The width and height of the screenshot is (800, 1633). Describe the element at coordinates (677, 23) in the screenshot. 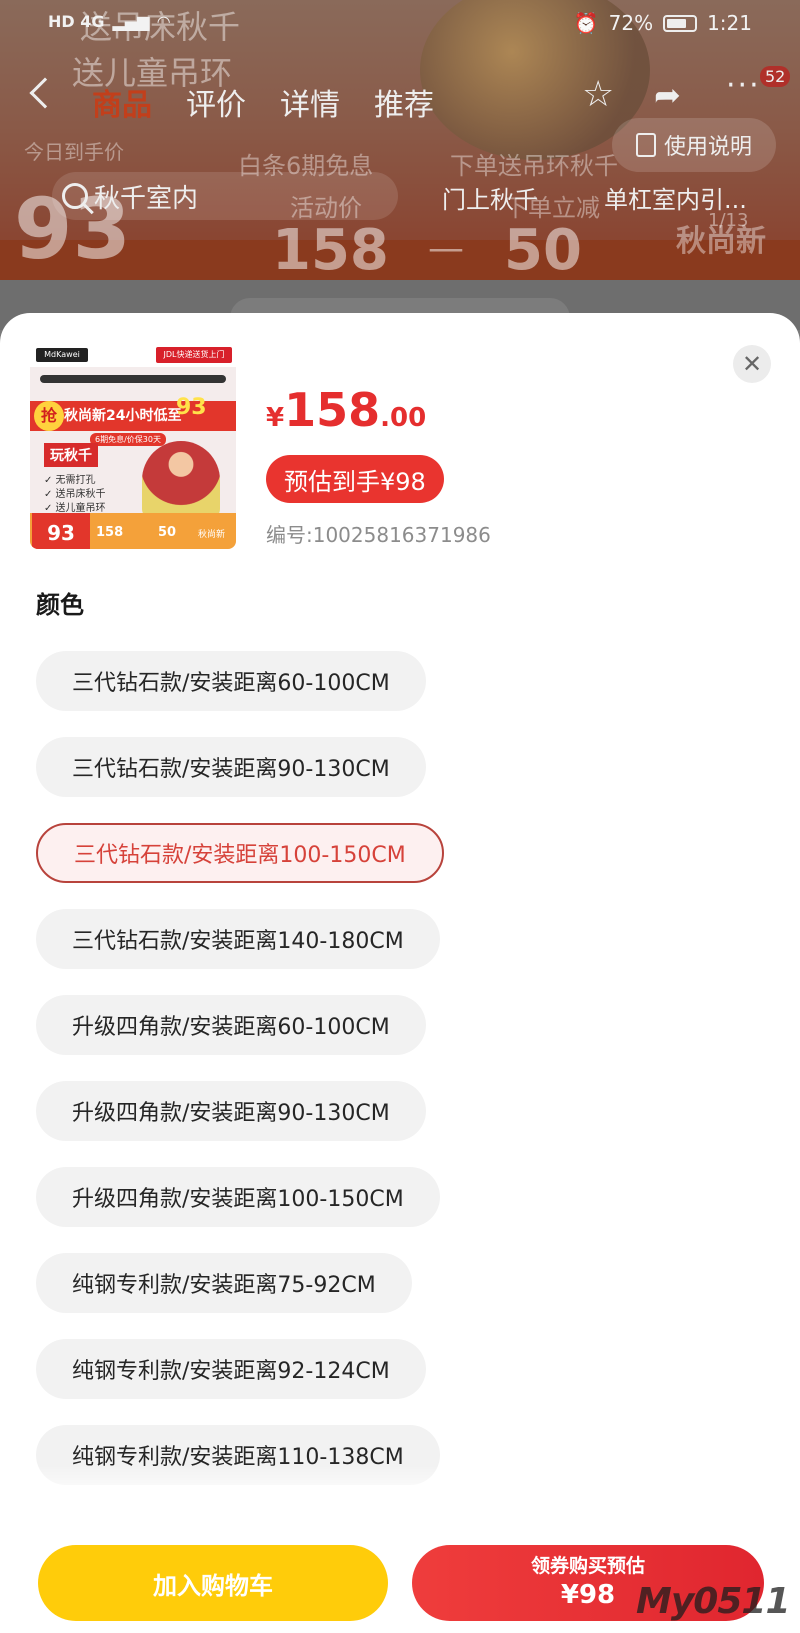

I see `battery-fill` at that location.